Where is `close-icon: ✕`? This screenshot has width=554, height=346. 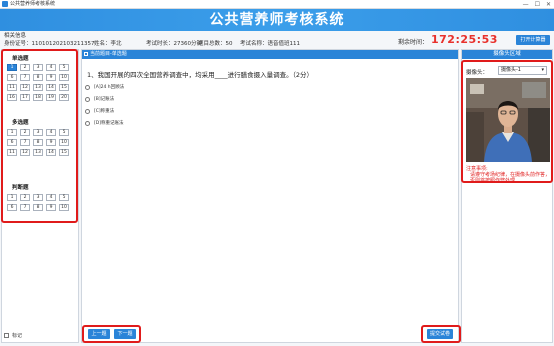
close-icon: ✕ is located at coordinates (548, 4).